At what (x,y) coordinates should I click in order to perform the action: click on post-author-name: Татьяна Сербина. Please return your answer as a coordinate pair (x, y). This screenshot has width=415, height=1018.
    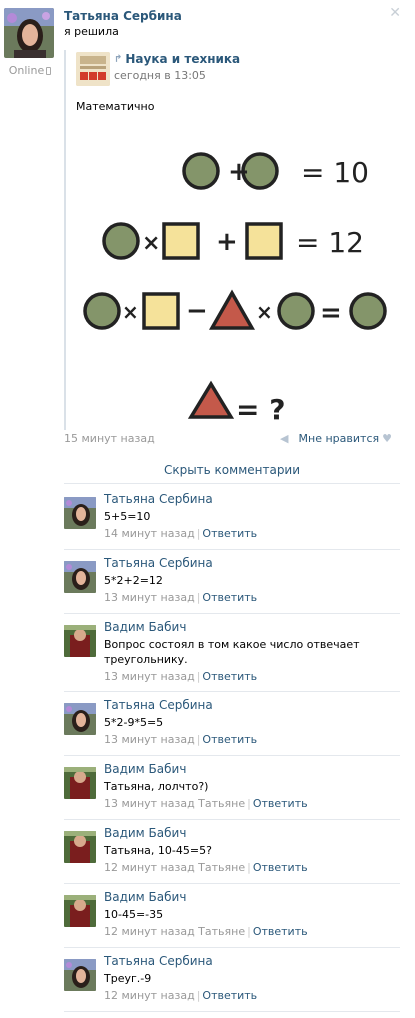
    Looking at the image, I should click on (232, 16).